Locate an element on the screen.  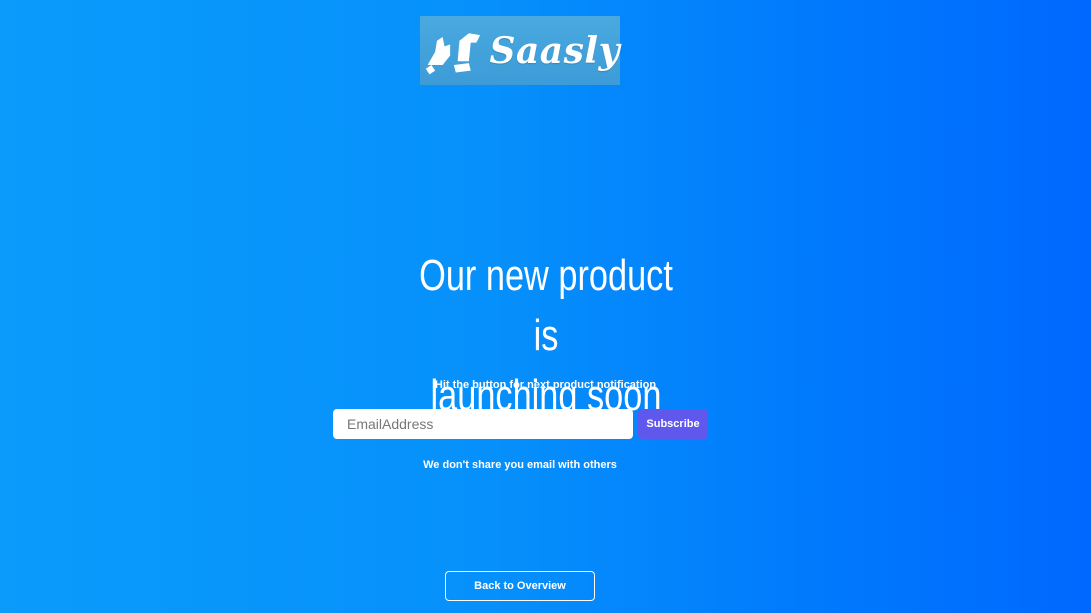
email-field is located at coordinates (483, 424).